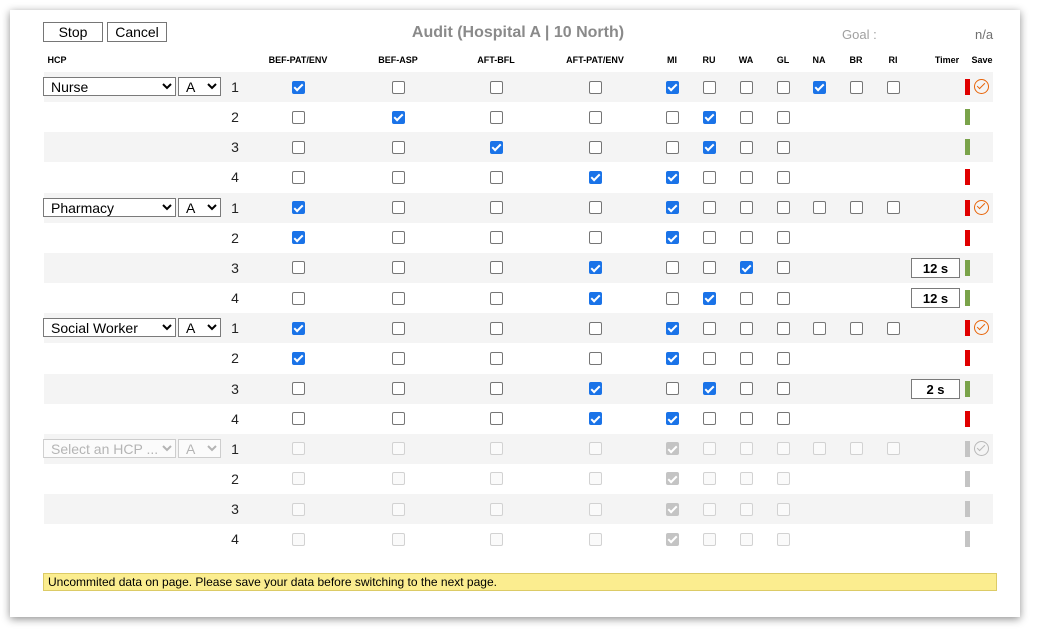 The width and height of the screenshot is (1040, 637). What do you see at coordinates (73, 32) in the screenshot?
I see `stop-button: Stop` at bounding box center [73, 32].